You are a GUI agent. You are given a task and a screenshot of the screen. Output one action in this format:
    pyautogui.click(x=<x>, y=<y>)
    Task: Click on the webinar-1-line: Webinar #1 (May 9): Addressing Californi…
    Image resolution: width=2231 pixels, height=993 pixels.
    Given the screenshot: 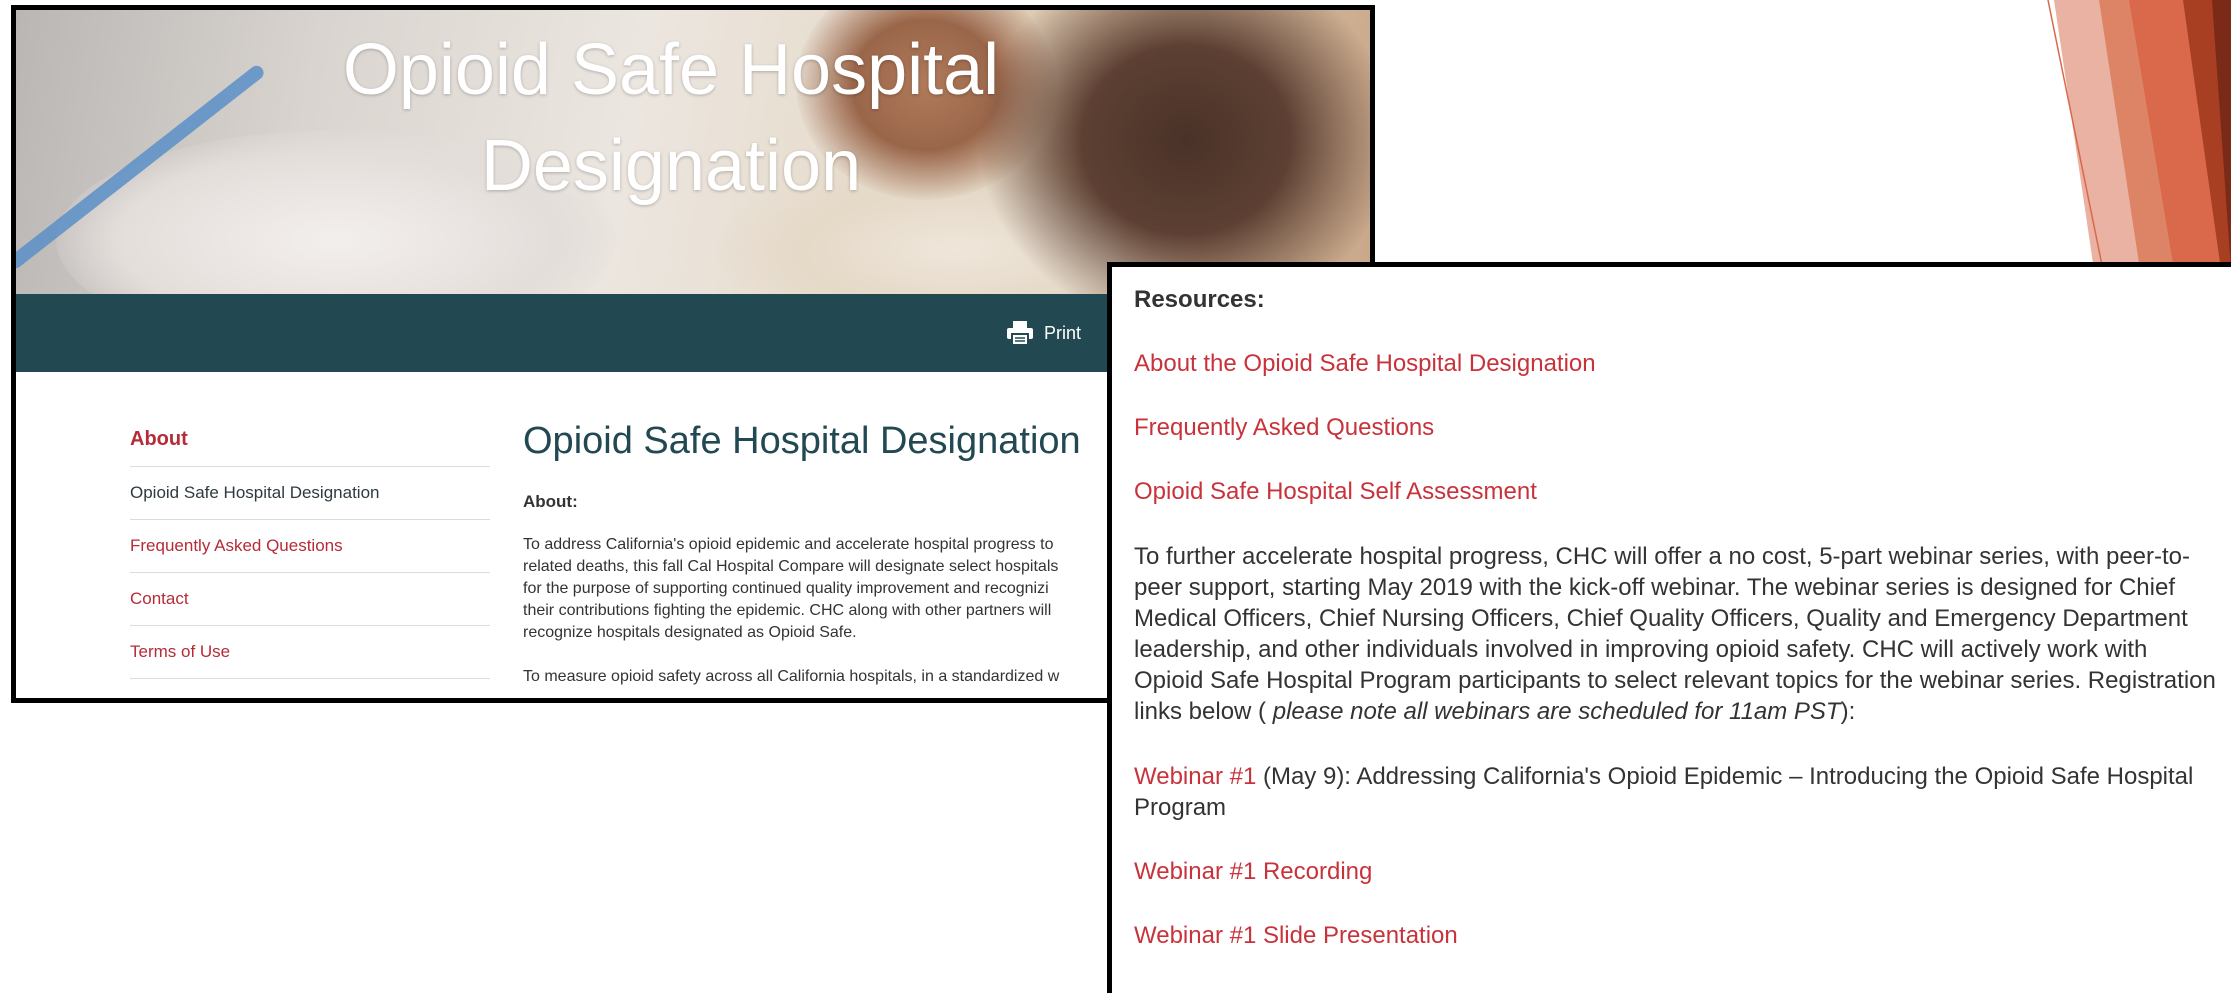 What is the action you would take?
    pyautogui.click(x=1676, y=792)
    